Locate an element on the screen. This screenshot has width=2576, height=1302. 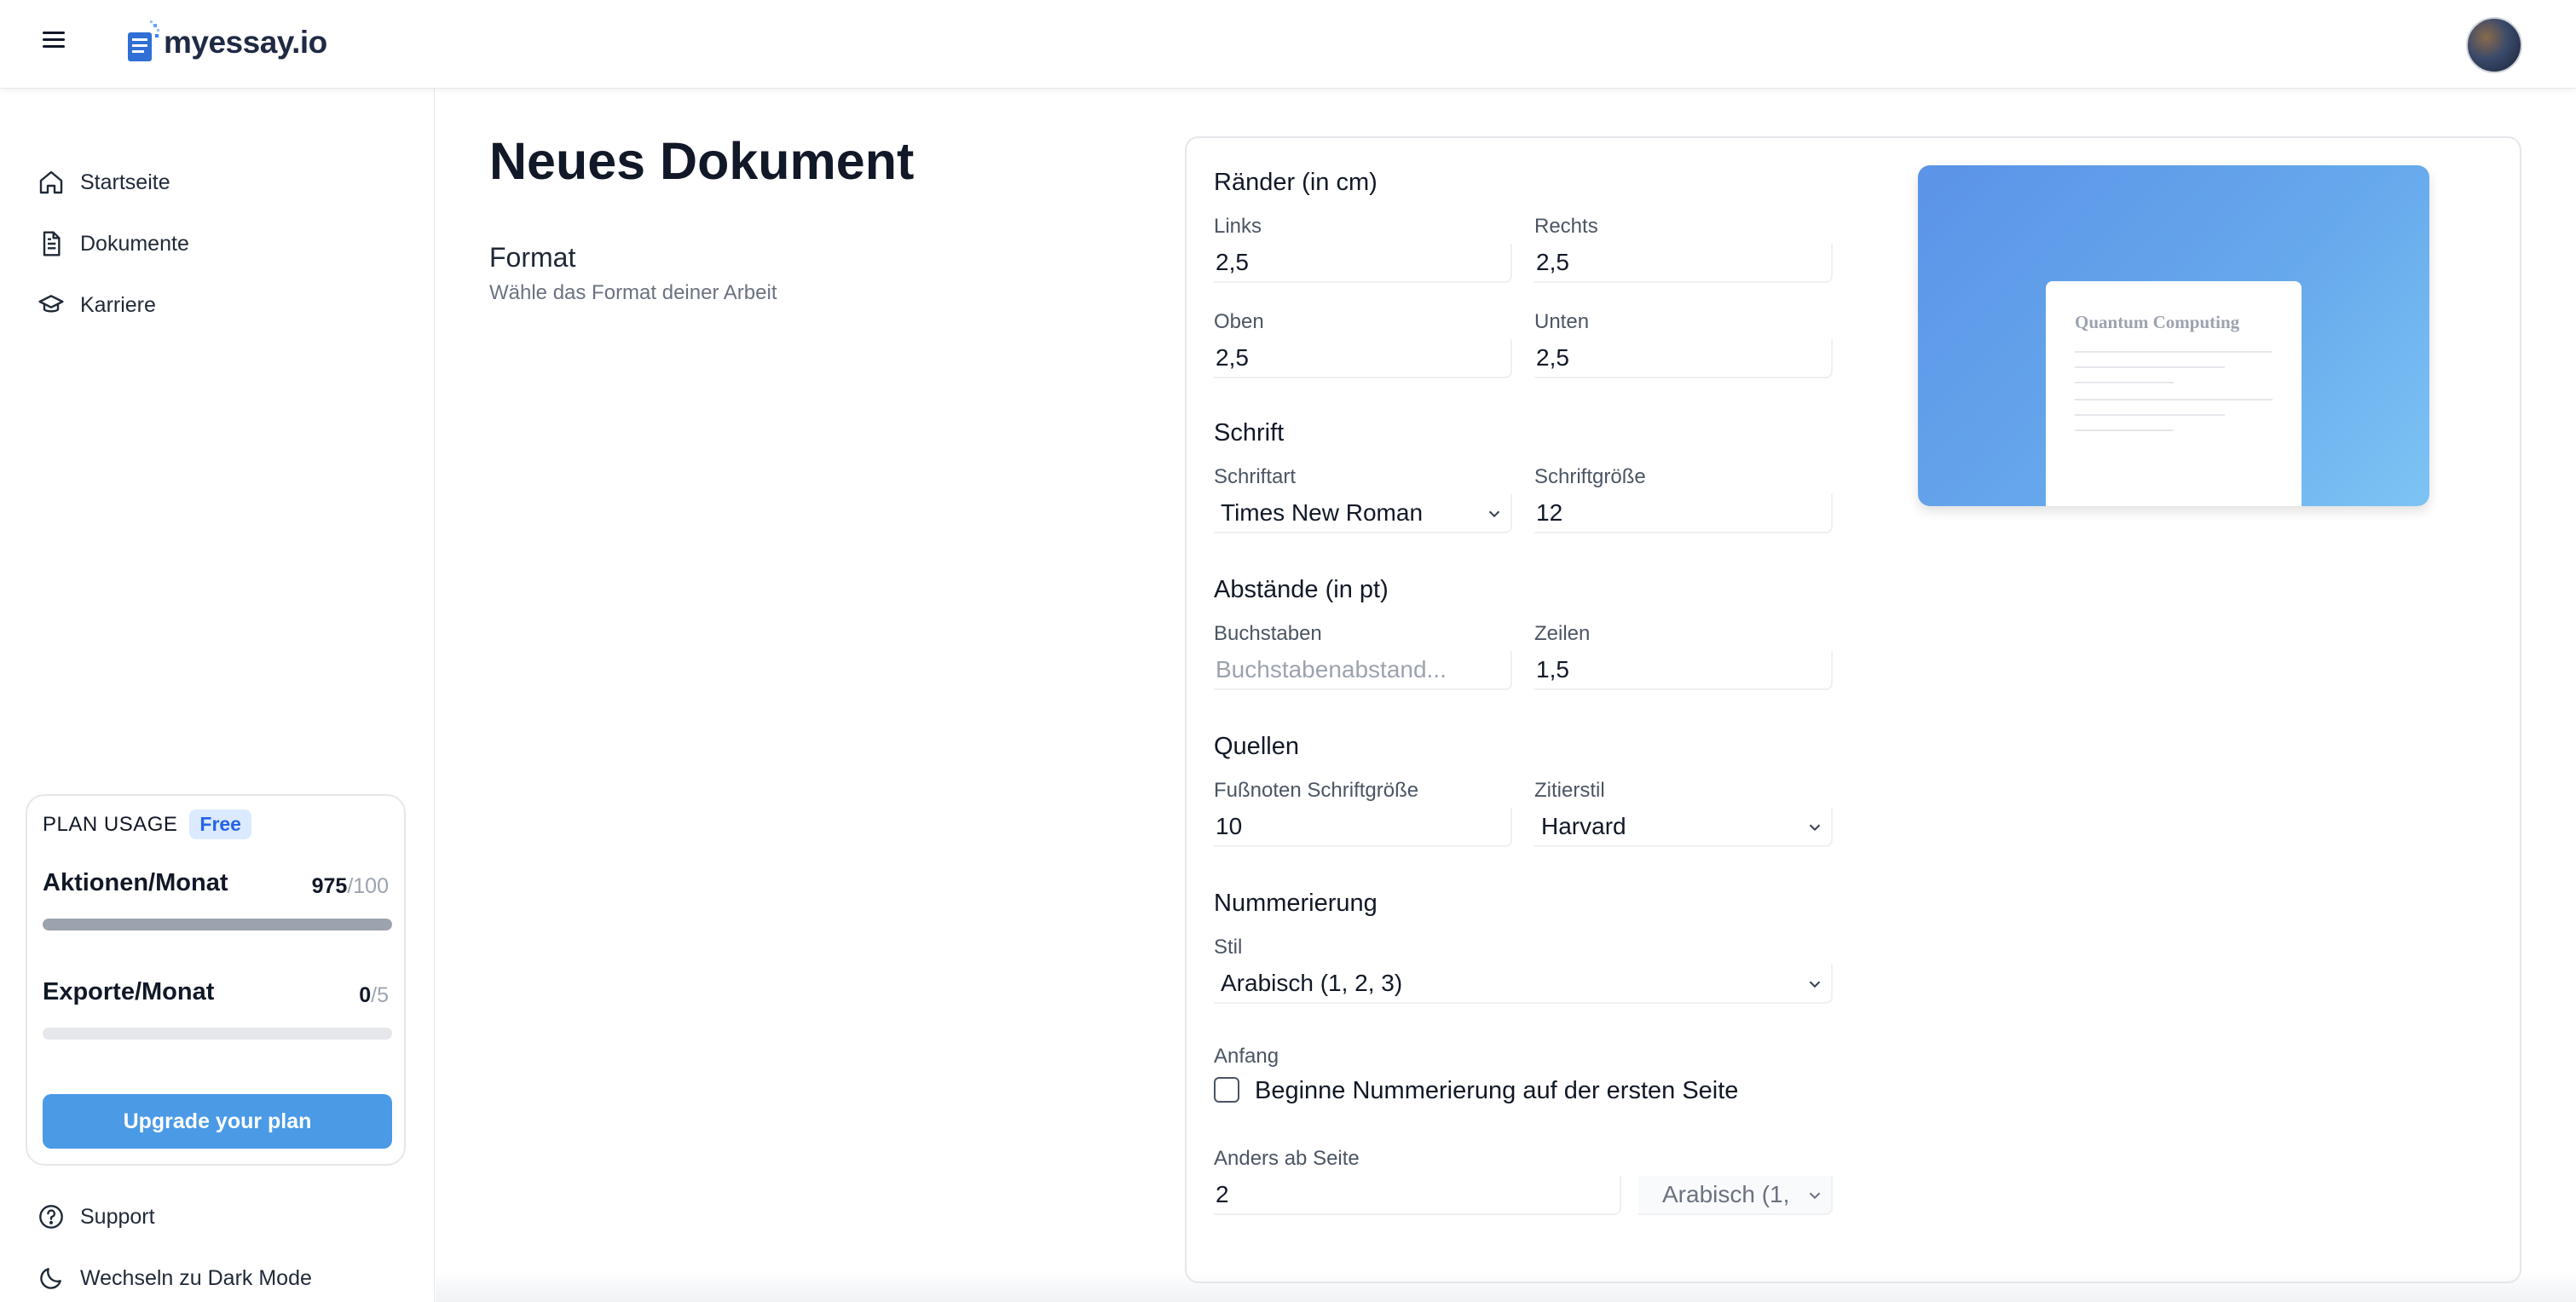
preview-doc-title: Quantum Computing is located at coordinates (2157, 322).